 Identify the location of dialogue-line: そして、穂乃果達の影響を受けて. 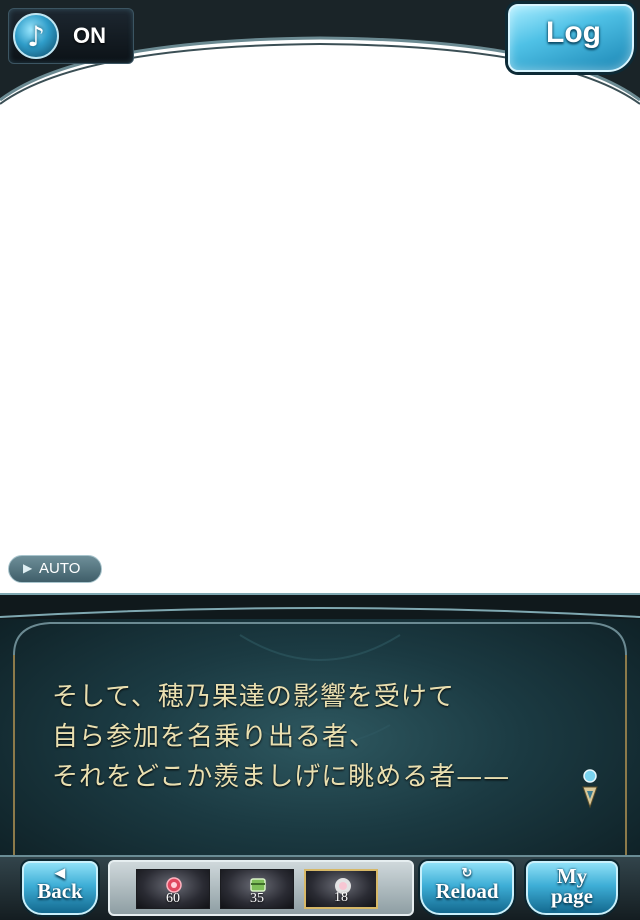
(253, 697).